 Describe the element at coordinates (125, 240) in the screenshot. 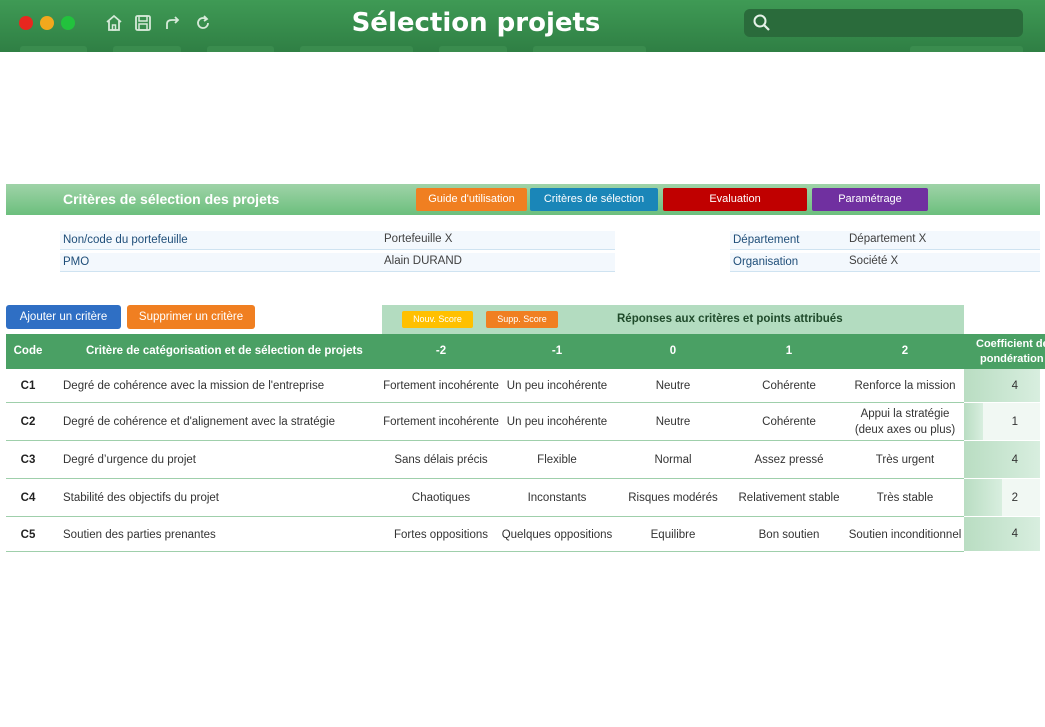

I see `portfolio-label: Non/code du portefeuille` at that location.